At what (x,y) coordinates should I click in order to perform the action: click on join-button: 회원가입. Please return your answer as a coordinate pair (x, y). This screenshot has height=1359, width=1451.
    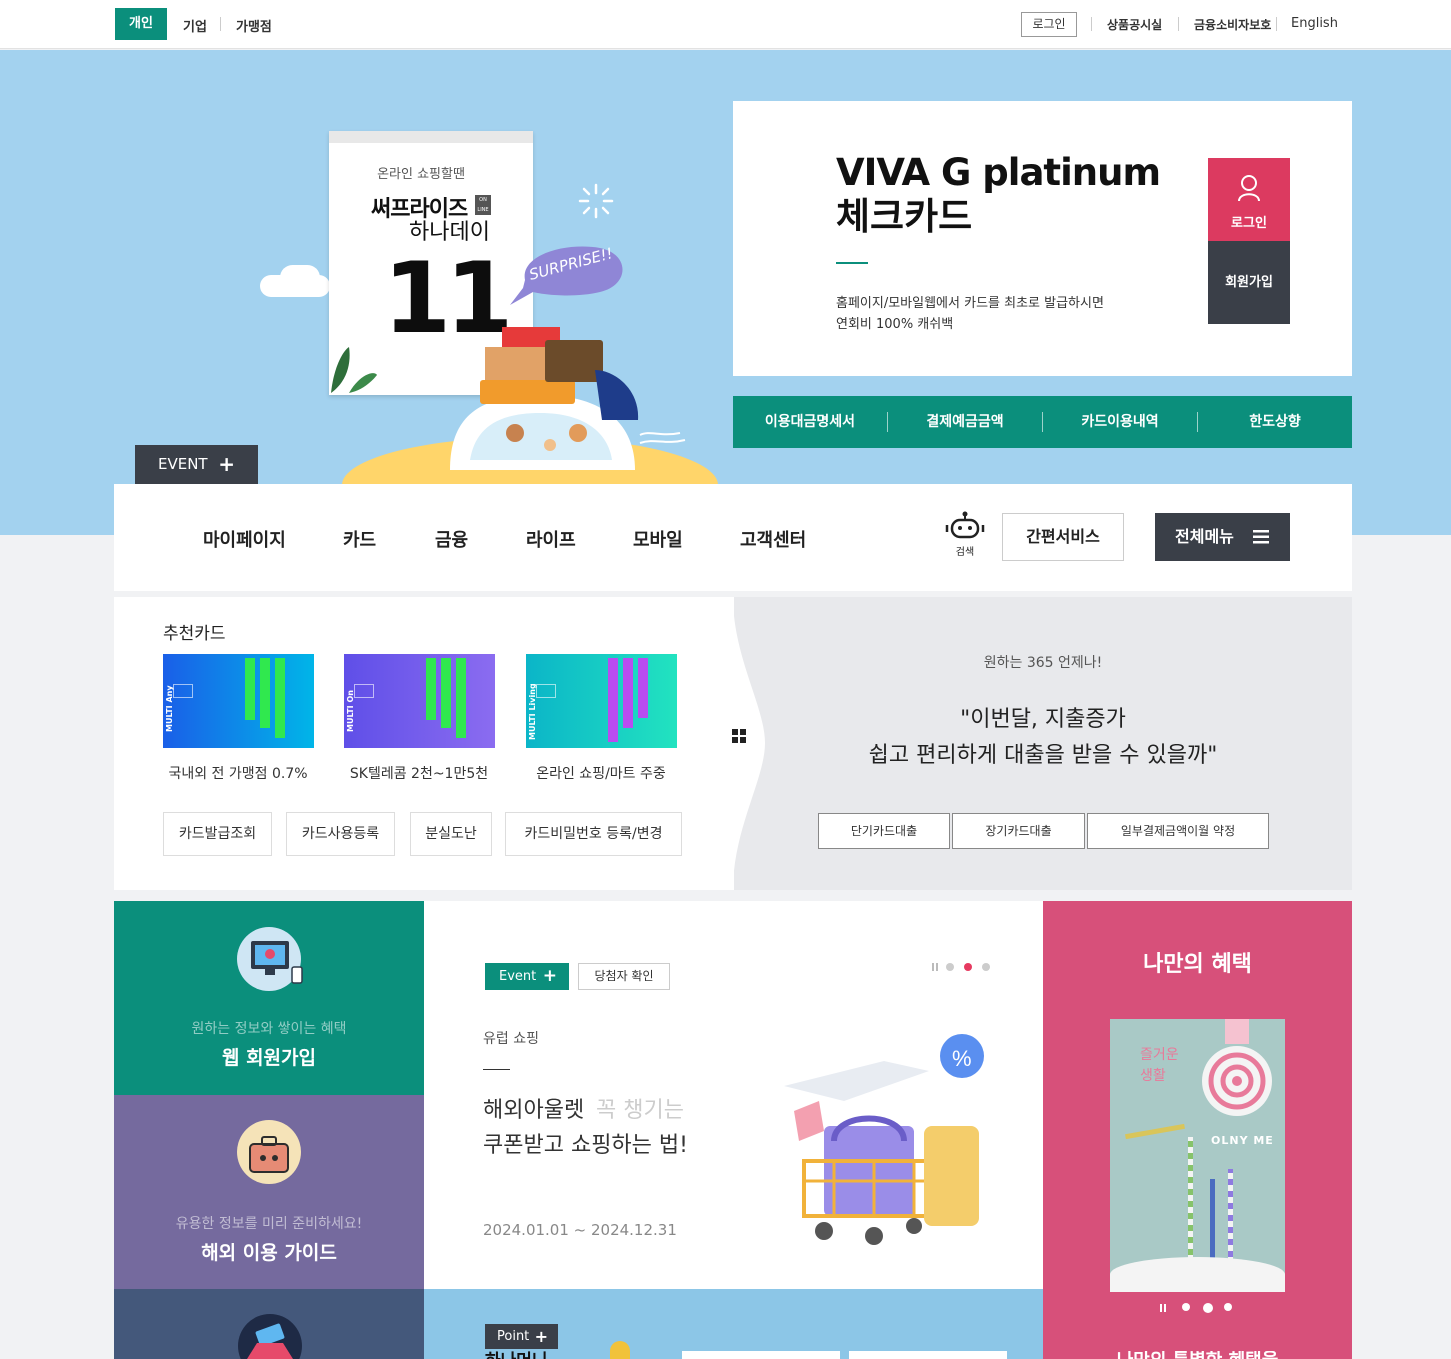
    Looking at the image, I should click on (1249, 282).